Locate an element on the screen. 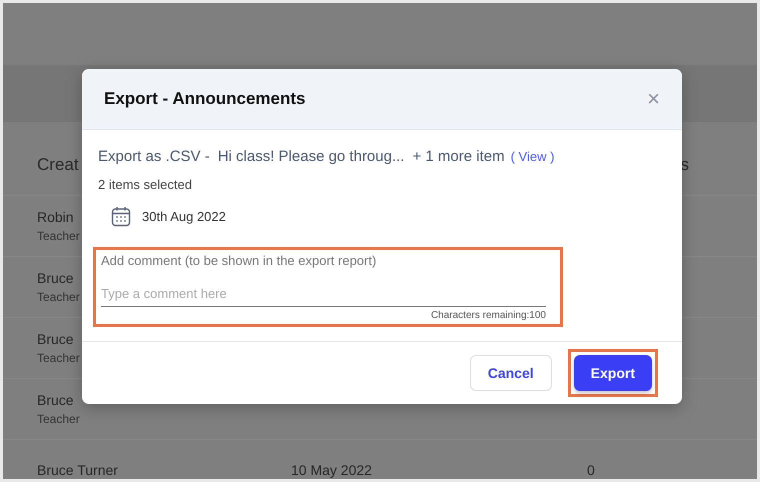 This screenshot has height=482, width=760. comment-label: Add comment (to be shown in the export report) is located at coordinates (239, 260).